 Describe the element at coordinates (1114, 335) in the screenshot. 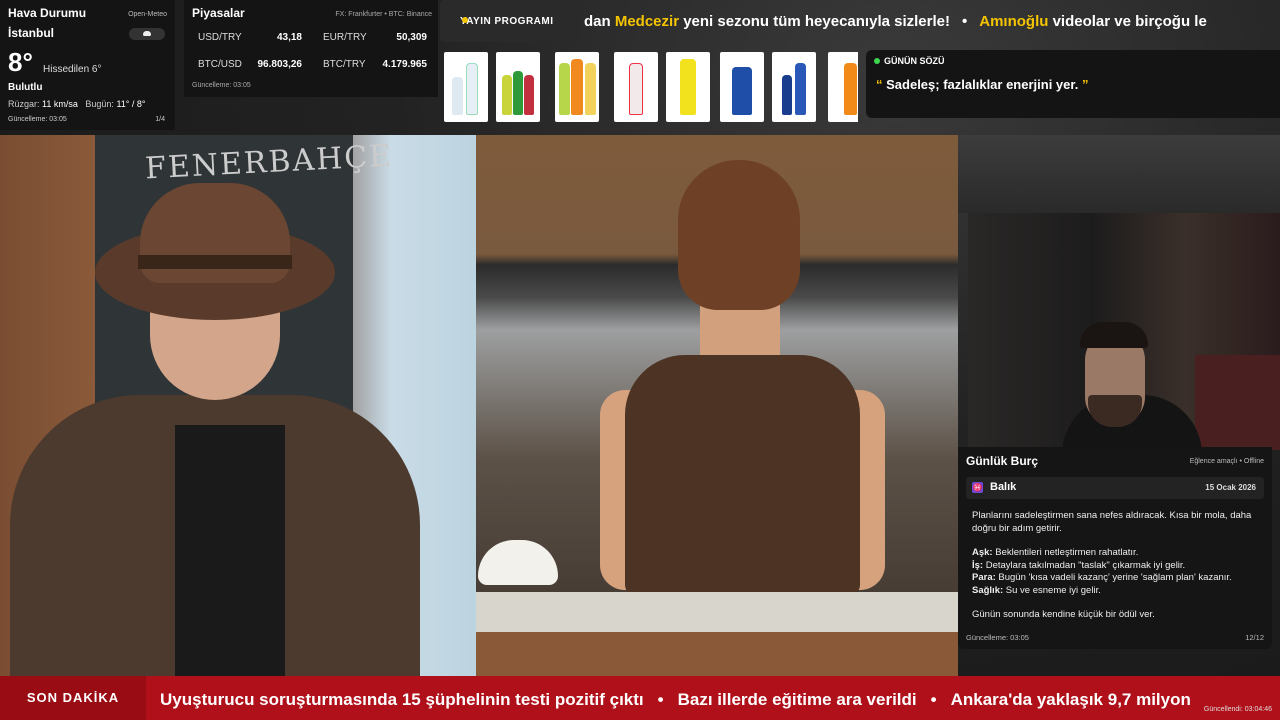

I see `webcam-person-hair` at that location.